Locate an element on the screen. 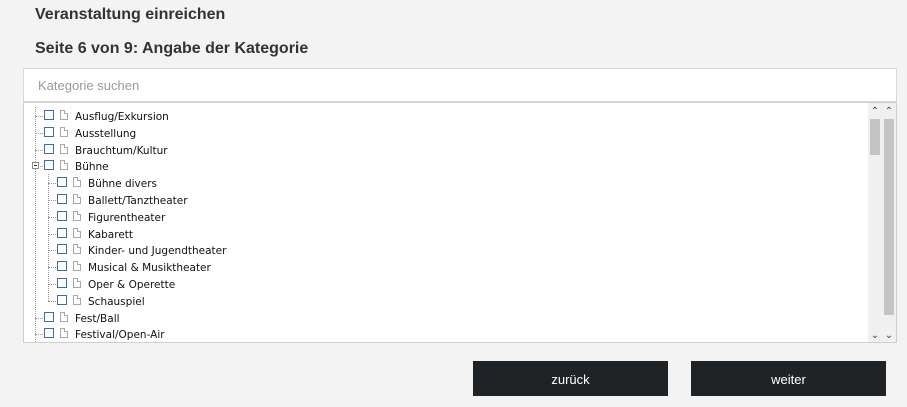 This screenshot has width=907, height=407. tree-item: Bühne is located at coordinates (445, 165).